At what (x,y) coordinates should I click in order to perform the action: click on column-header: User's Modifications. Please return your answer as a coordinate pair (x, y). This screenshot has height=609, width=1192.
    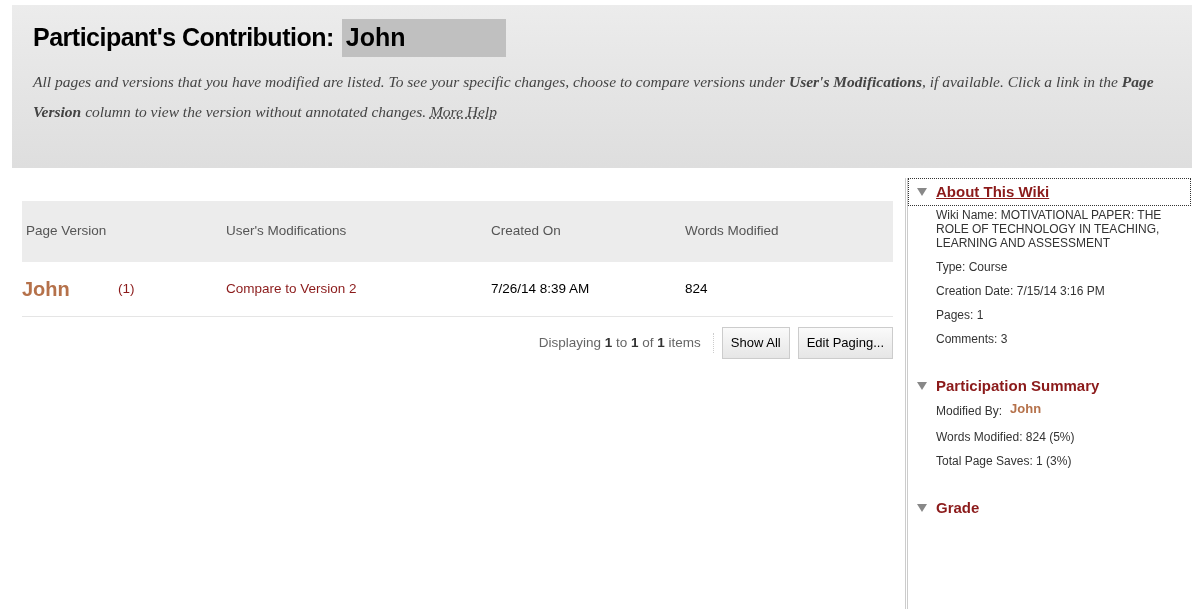
    Looking at the image, I should click on (354, 231).